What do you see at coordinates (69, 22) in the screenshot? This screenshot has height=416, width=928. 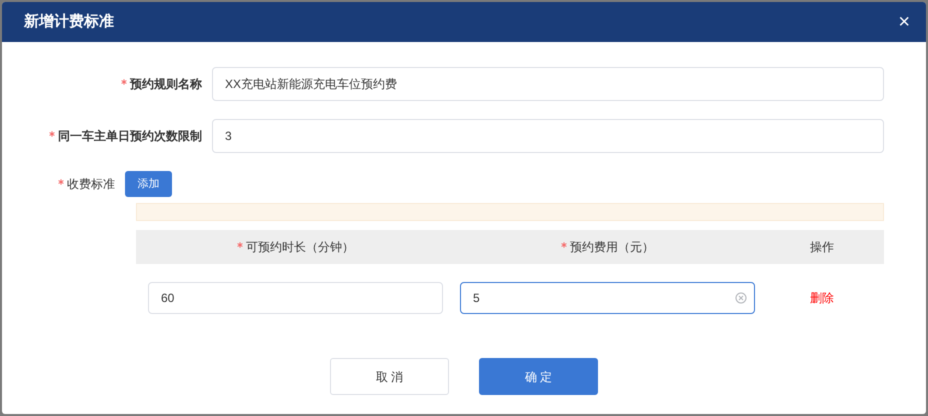 I see `dialog-title: 新增计费标准` at bounding box center [69, 22].